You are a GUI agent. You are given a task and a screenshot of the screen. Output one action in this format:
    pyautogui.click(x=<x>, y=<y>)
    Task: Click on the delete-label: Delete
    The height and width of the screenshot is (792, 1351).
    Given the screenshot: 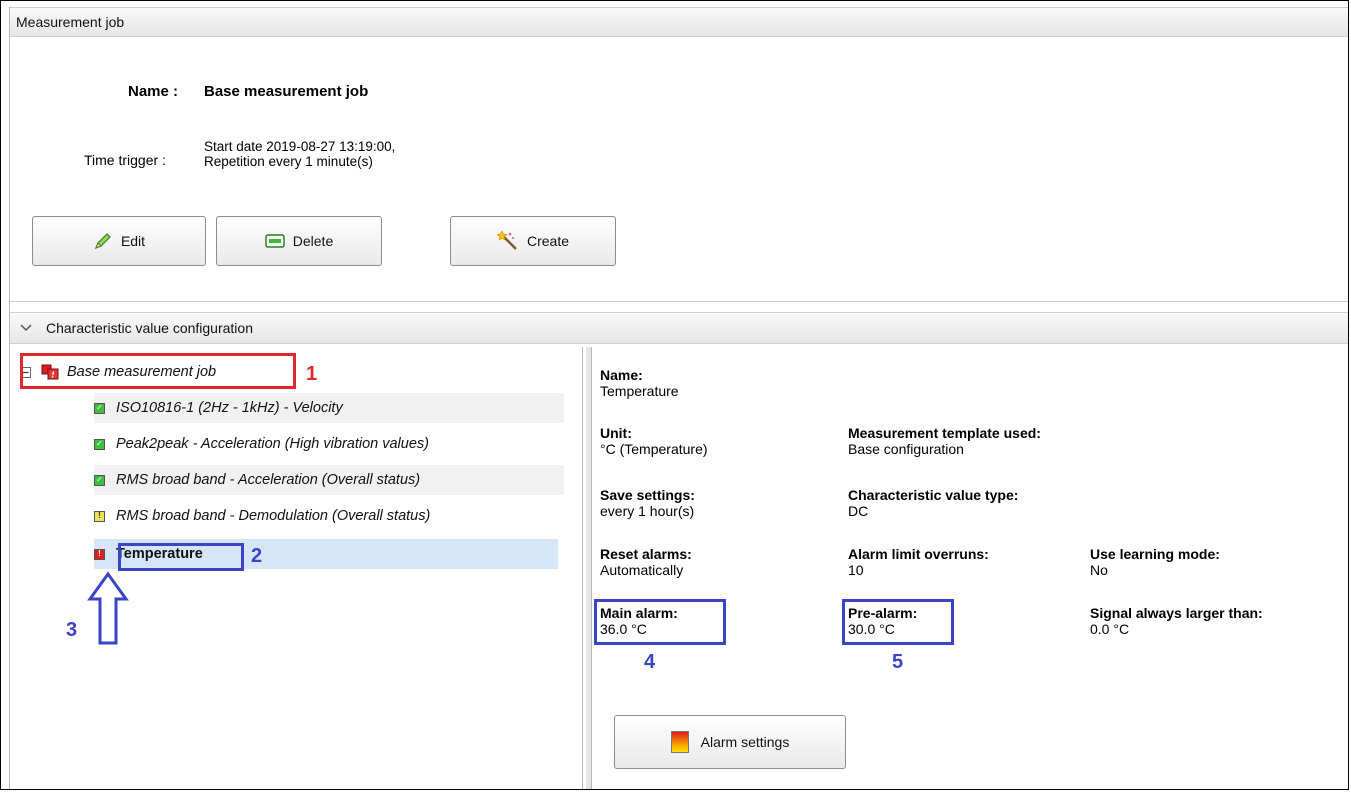 What is the action you would take?
    pyautogui.click(x=313, y=241)
    